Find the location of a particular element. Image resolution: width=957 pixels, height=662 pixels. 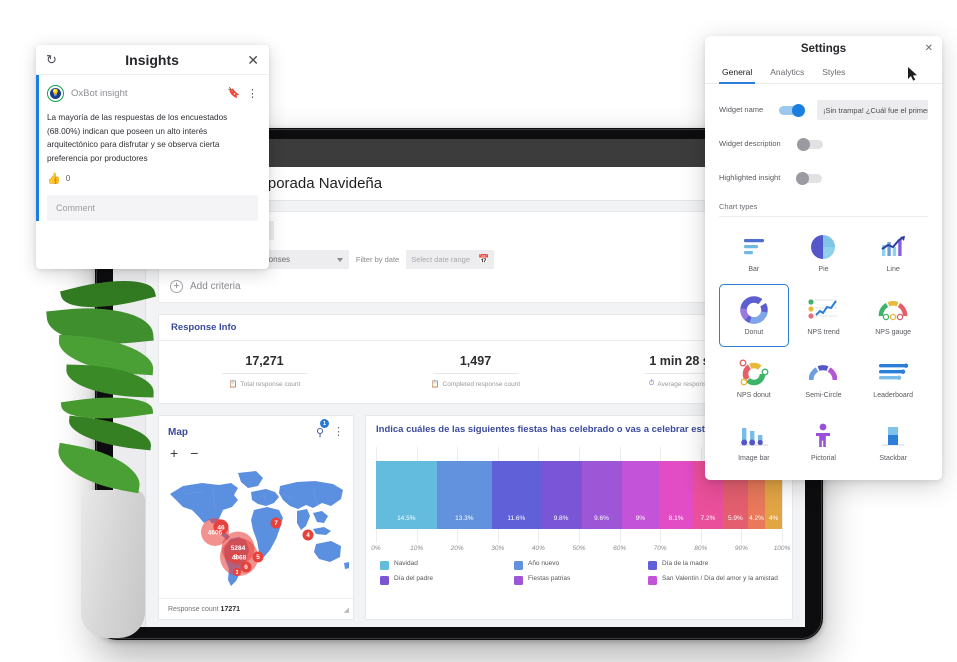

x-axis-tick: 20% is located at coordinates (457, 549).